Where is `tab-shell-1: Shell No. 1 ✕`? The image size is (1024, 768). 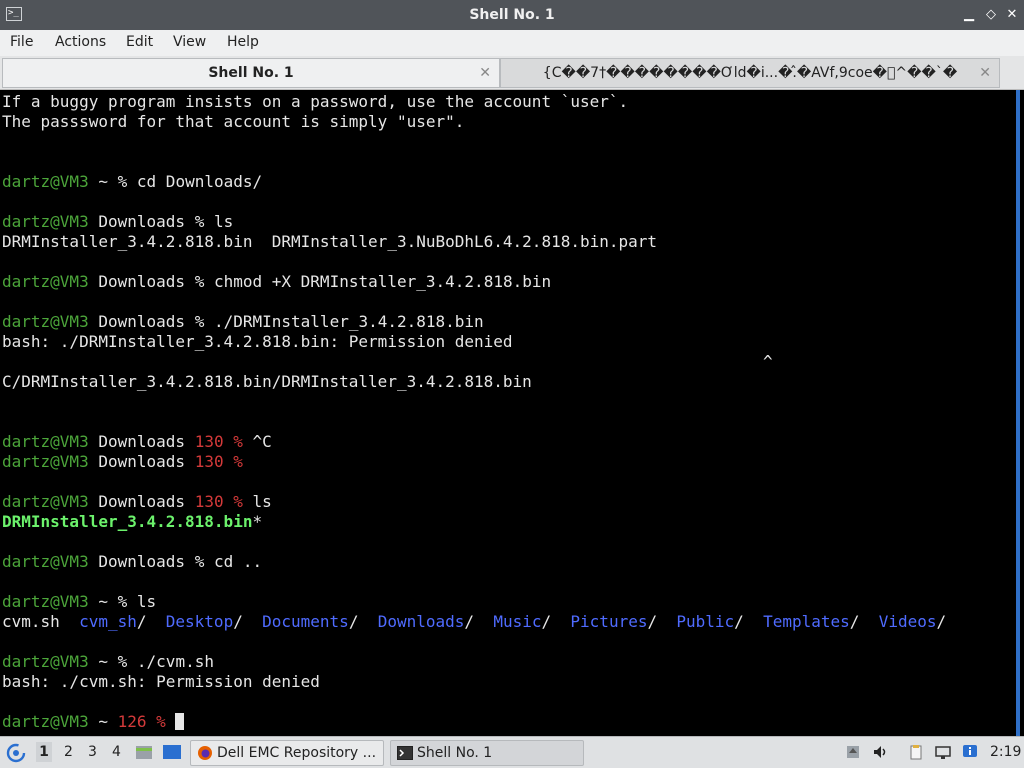
tab-shell-1: Shell No. 1 ✕ is located at coordinates (251, 73).